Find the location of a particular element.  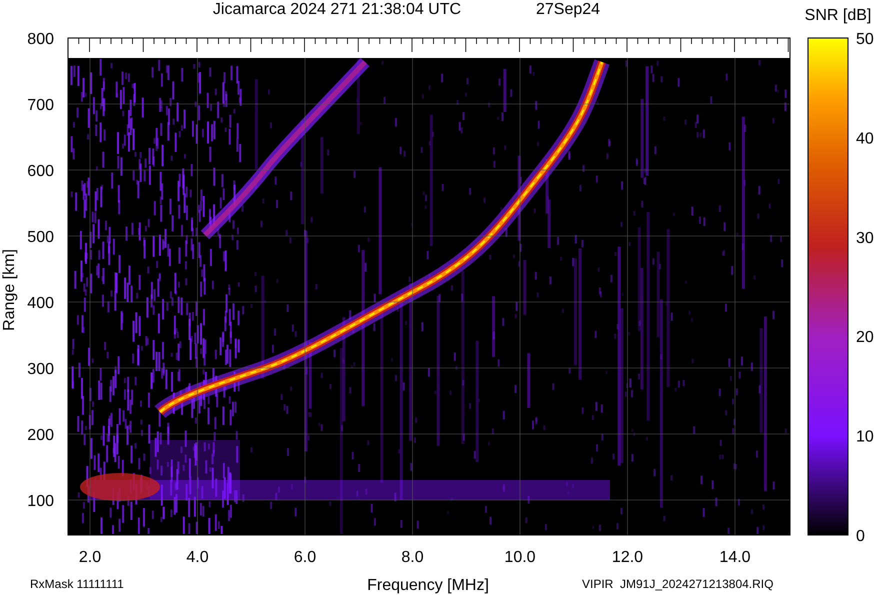

colorbar-tick-label: 50 is located at coordinates (865, 39).